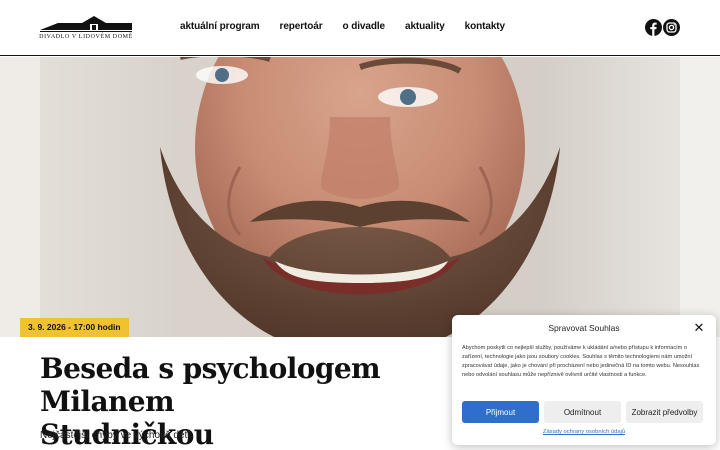  What do you see at coordinates (425, 26) in the screenshot?
I see `nav-item-aktuality: aktuality` at bounding box center [425, 26].